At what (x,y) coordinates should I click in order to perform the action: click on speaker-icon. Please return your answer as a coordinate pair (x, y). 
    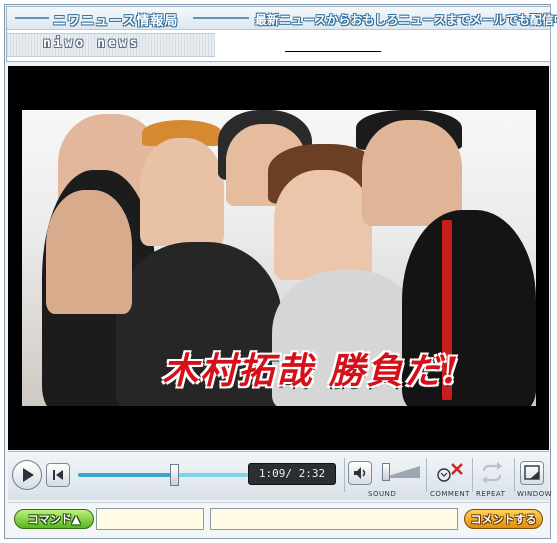
    Looking at the image, I should click on (360, 473).